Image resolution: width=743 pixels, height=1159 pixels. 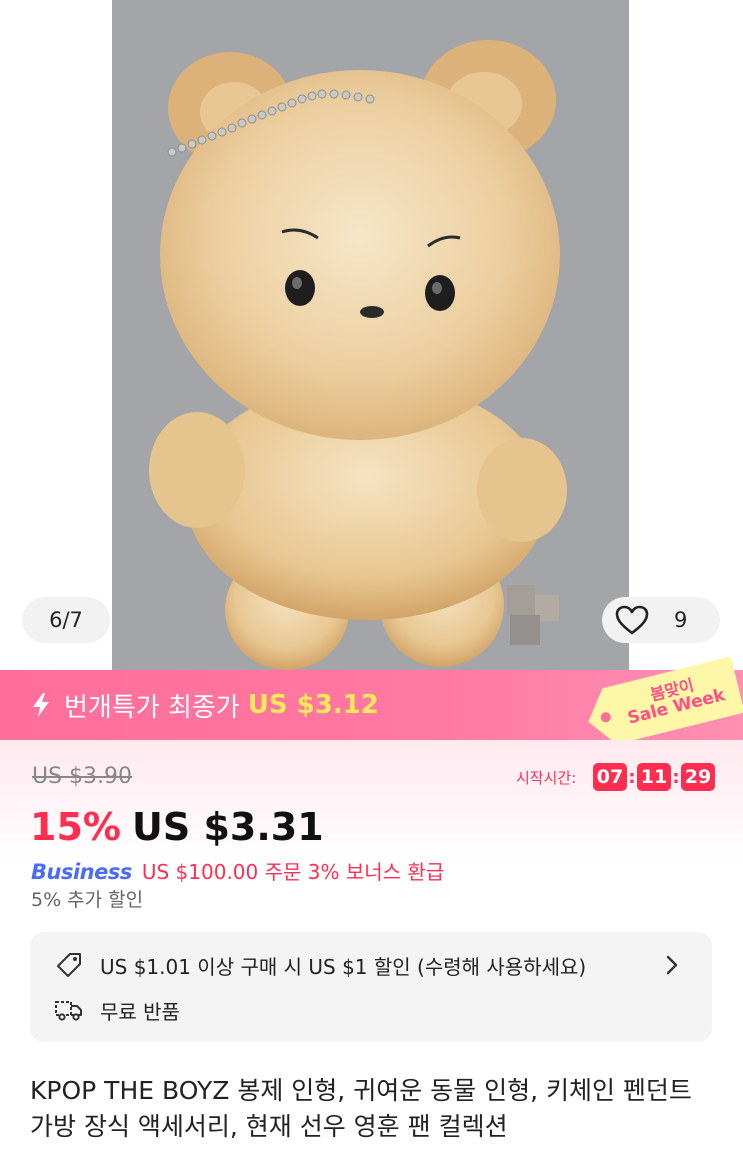 I want to click on flash-deal-label: 번개특가 최종가, so click(x=152, y=707).